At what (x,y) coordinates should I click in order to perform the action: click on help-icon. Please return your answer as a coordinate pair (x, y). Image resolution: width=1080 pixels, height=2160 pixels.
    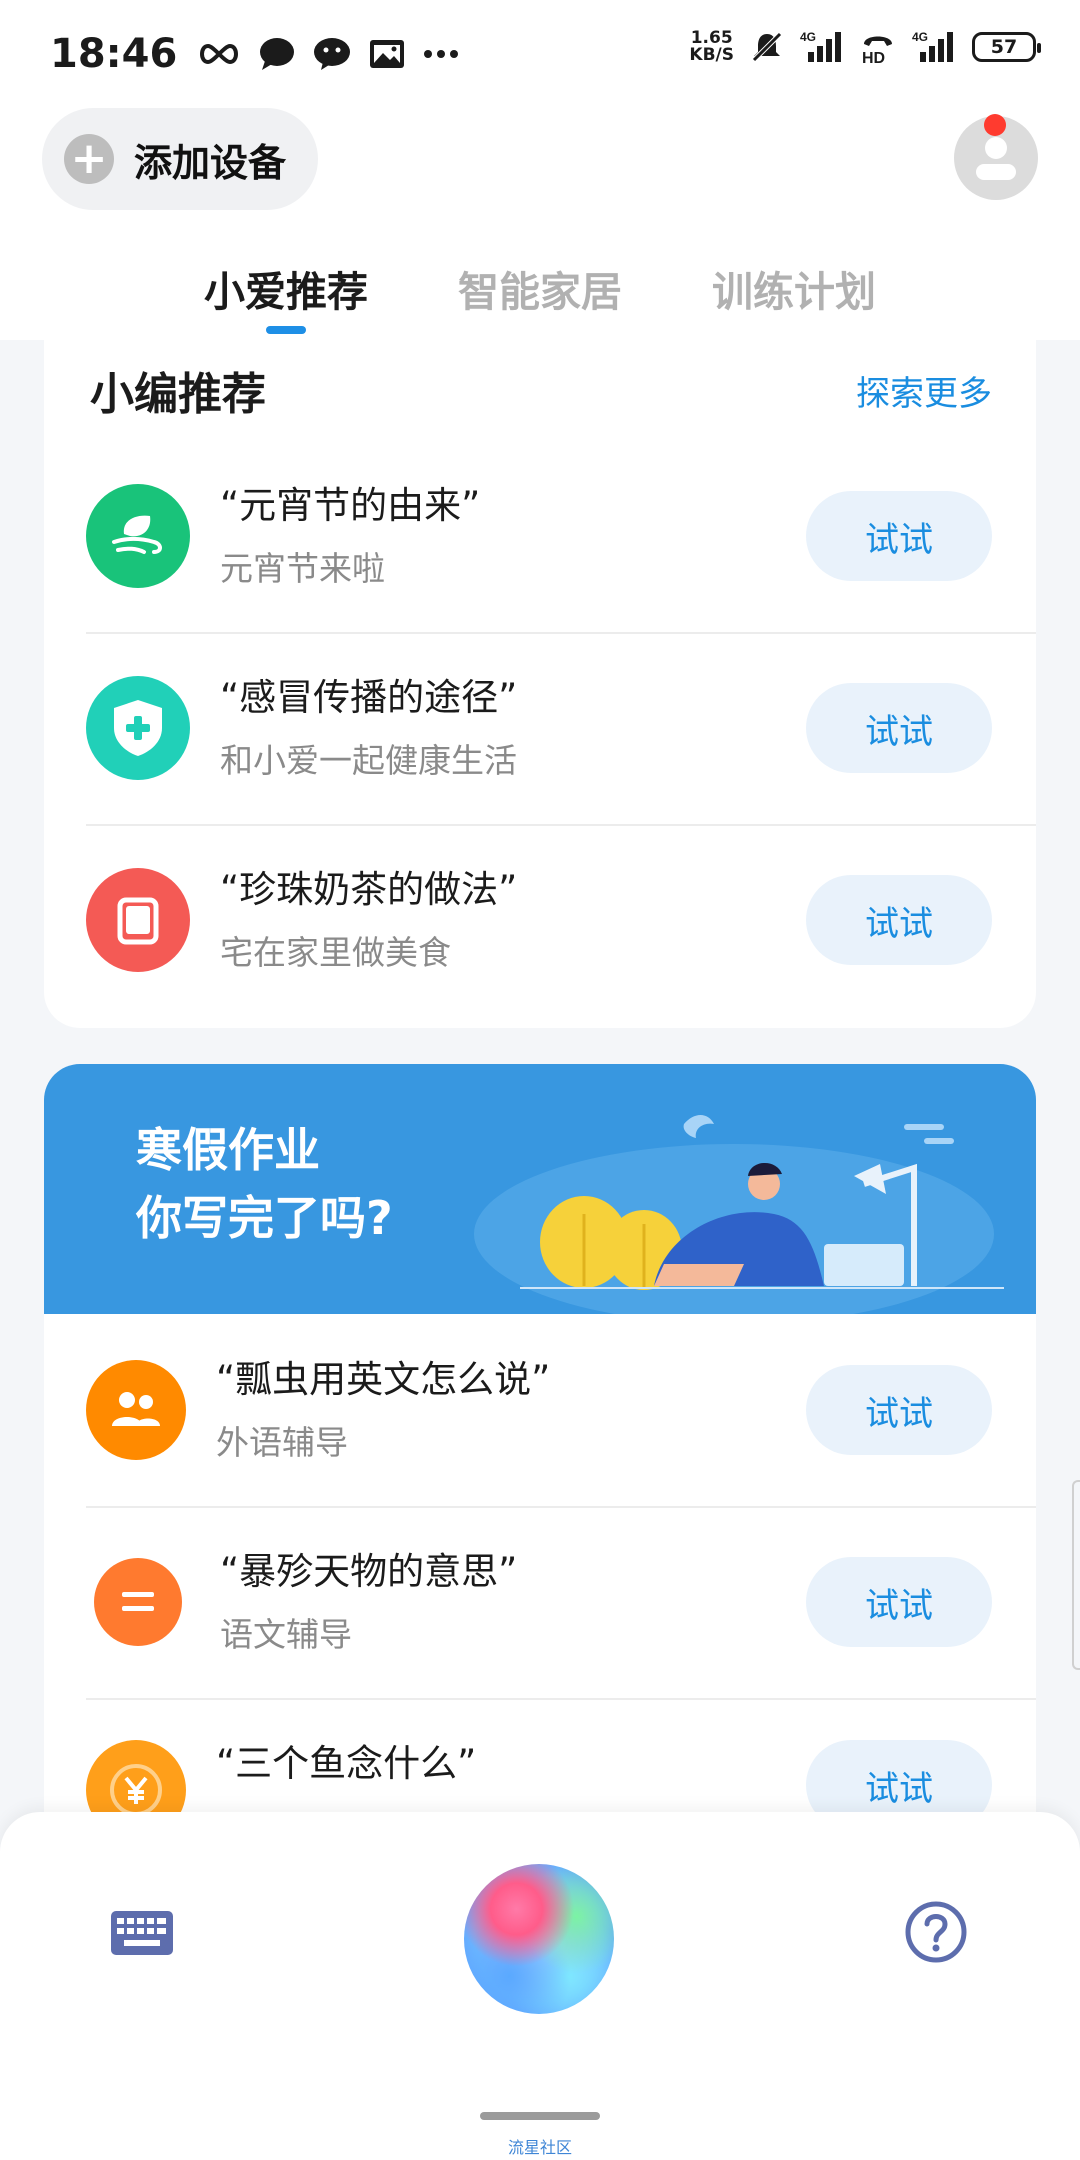
    Looking at the image, I should click on (936, 1932).